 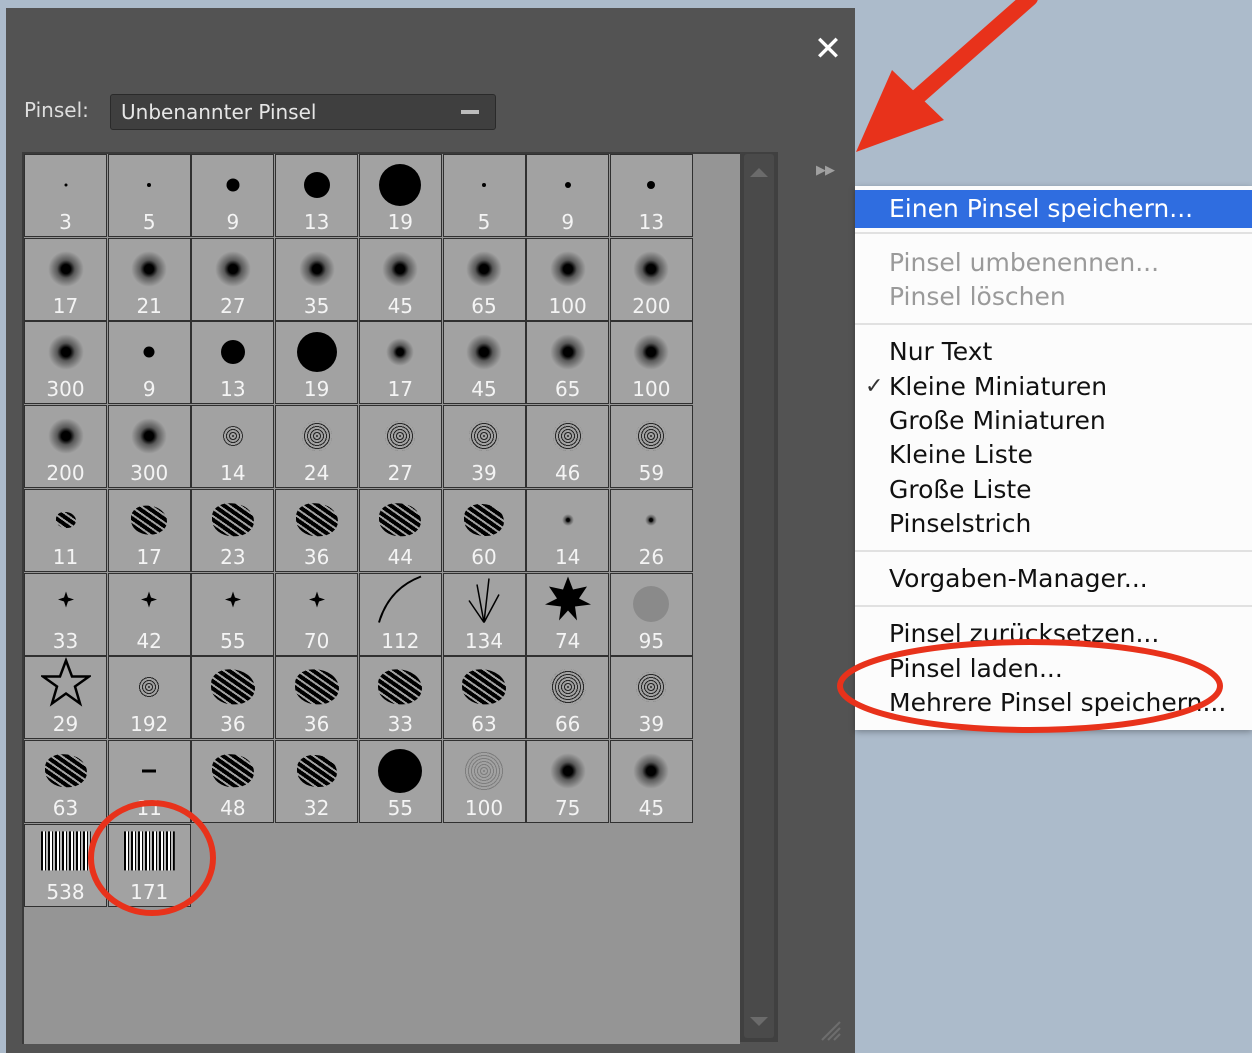 I want to click on panel-menu-icon: ▶▶, so click(x=825, y=170).